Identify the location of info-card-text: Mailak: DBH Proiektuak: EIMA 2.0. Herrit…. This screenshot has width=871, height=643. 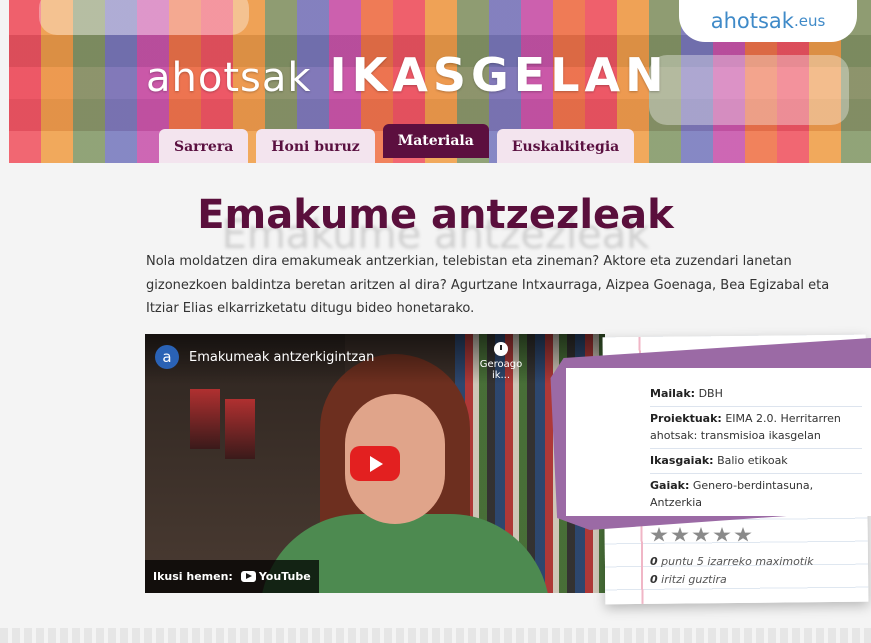
(756, 448).